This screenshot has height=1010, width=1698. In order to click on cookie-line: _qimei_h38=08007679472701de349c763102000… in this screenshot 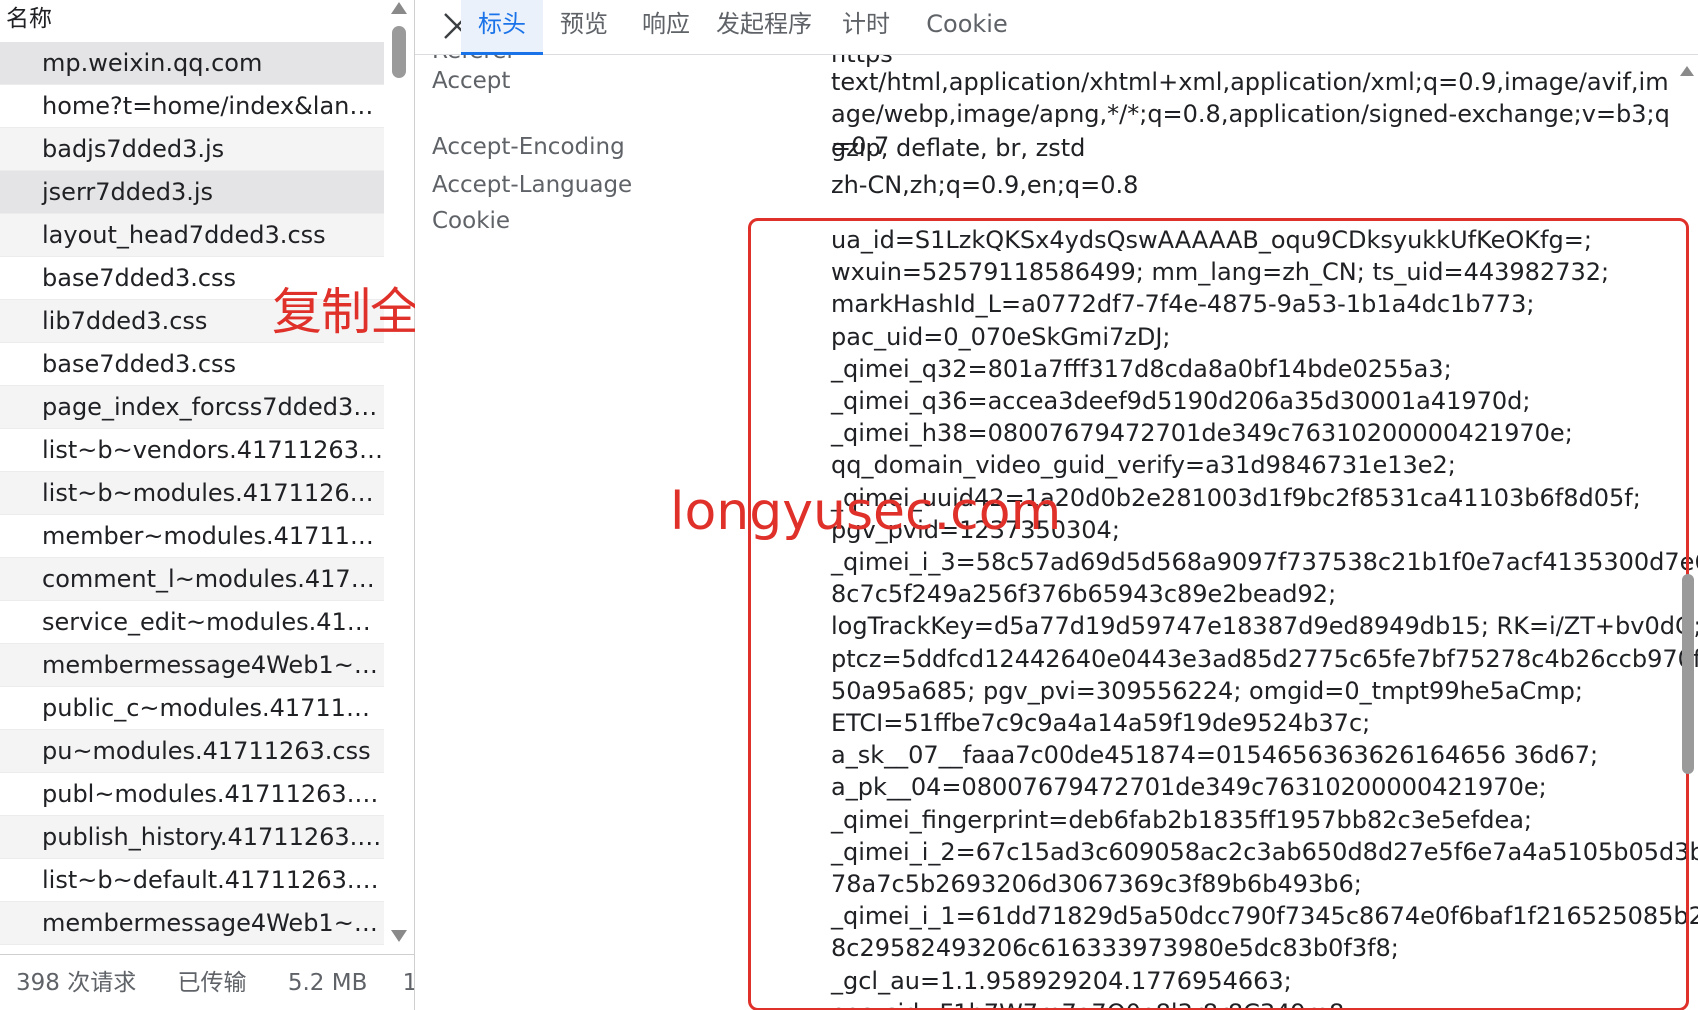, I will do `click(1202, 433)`.